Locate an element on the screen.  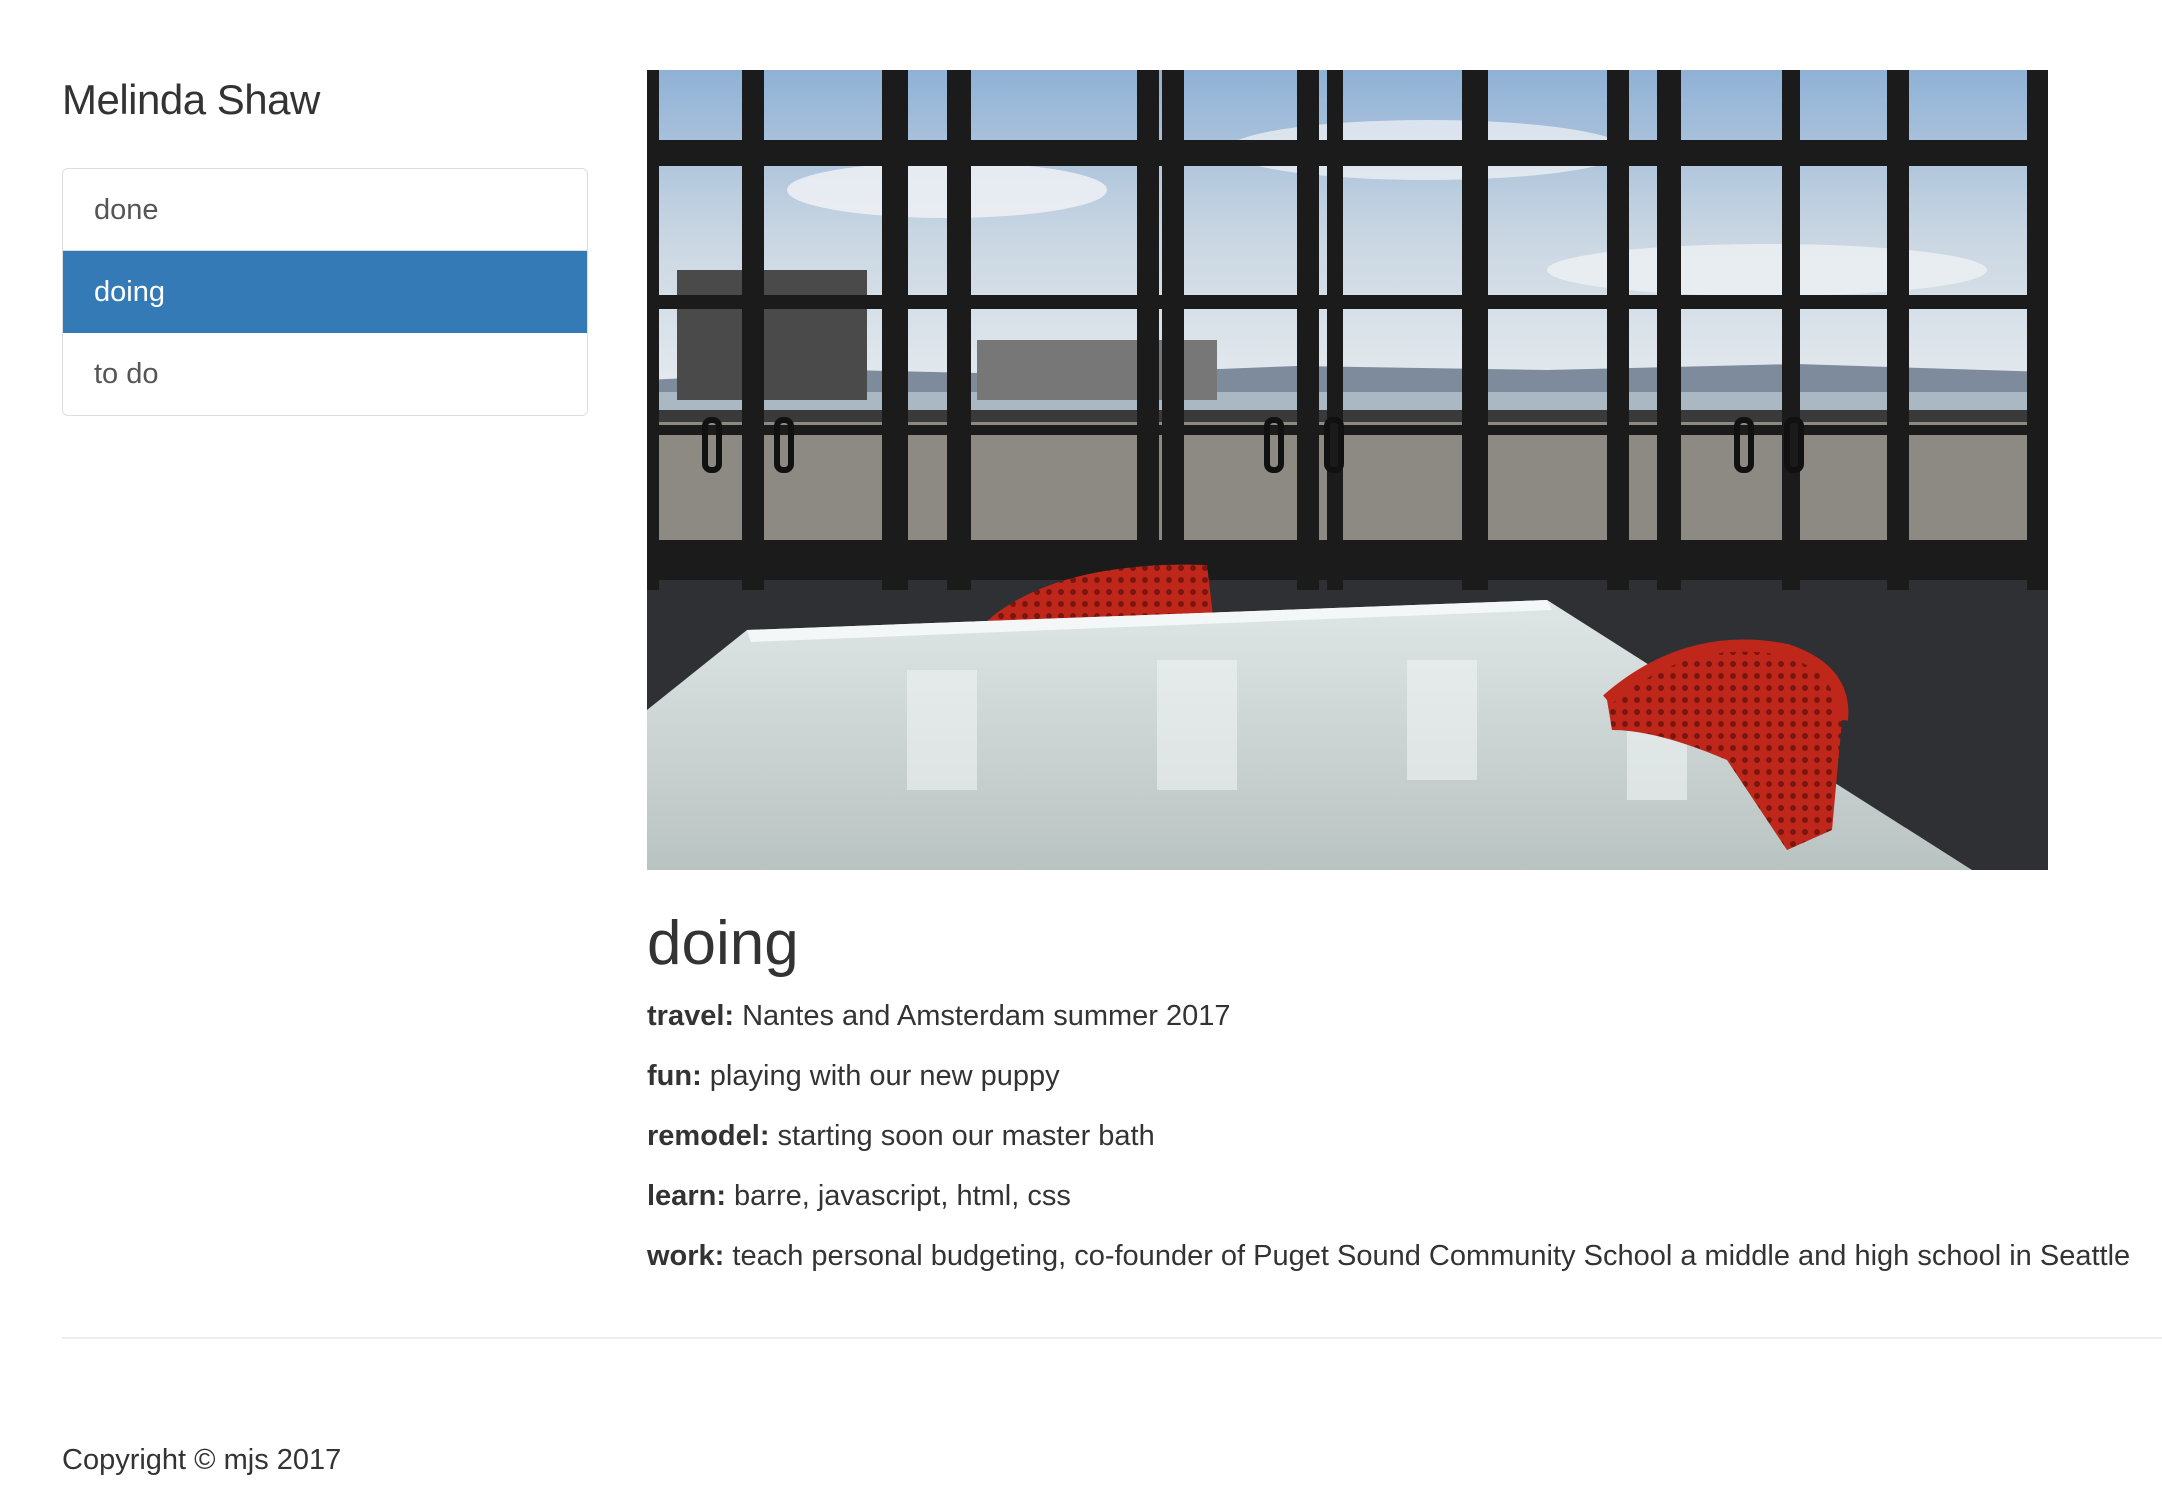
fact-value: starting soon our master bath is located at coordinates (962, 1136).